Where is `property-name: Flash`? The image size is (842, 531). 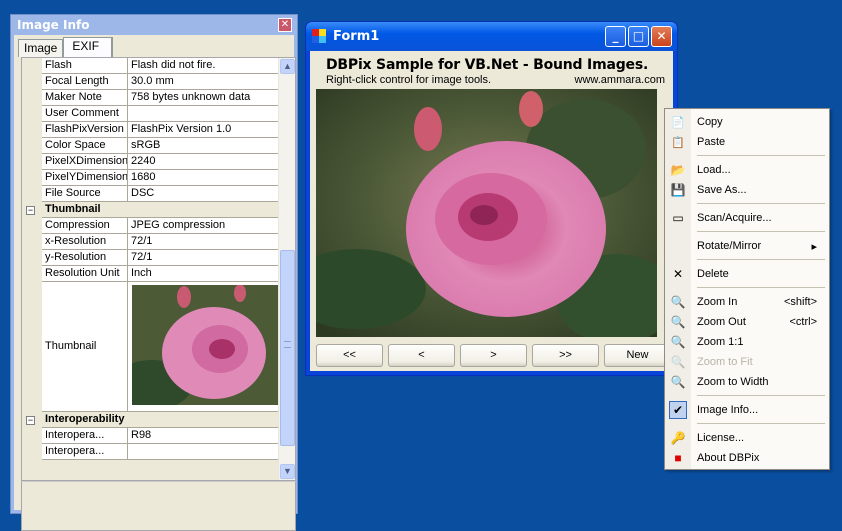 property-name: Flash is located at coordinates (85, 66).